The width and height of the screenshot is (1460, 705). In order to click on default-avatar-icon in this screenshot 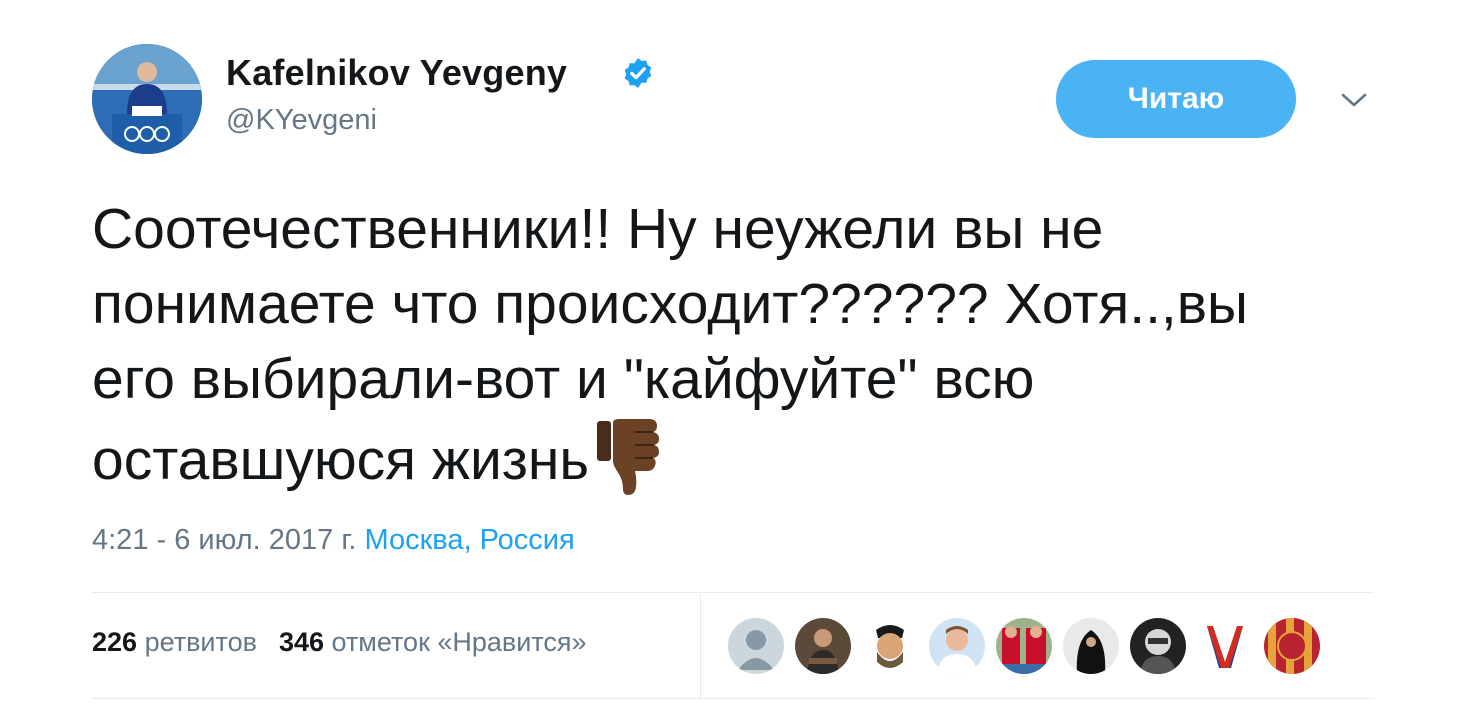, I will do `click(756, 646)`.